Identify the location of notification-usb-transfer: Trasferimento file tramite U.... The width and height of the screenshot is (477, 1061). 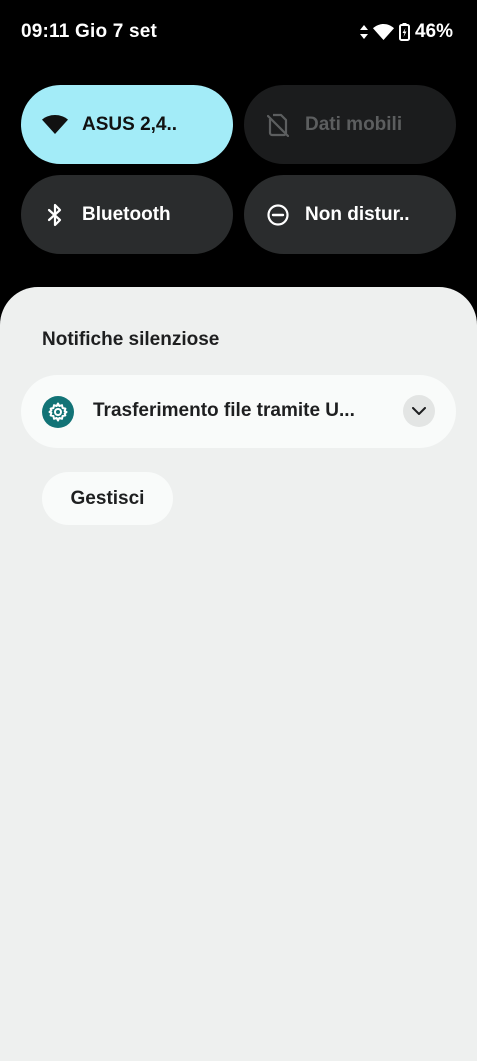
(238, 411).